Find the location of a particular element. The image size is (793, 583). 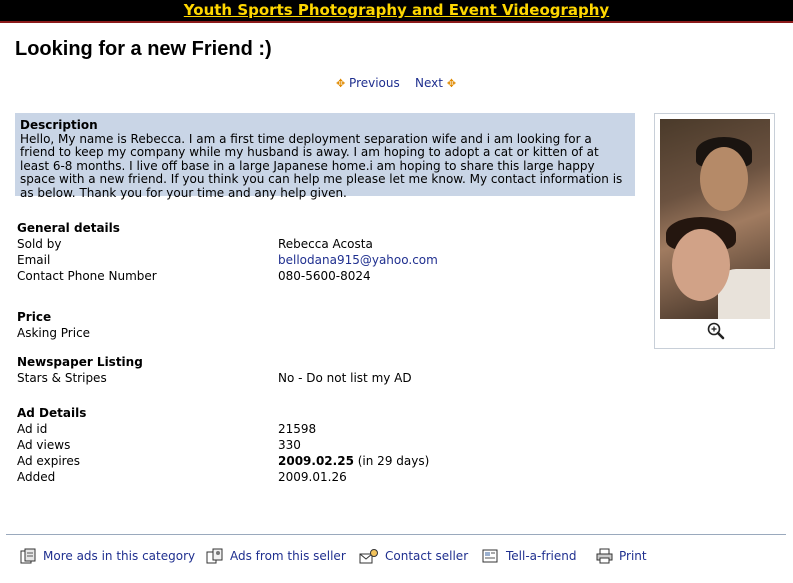

sold-by-label: Sold by is located at coordinates (39, 244).